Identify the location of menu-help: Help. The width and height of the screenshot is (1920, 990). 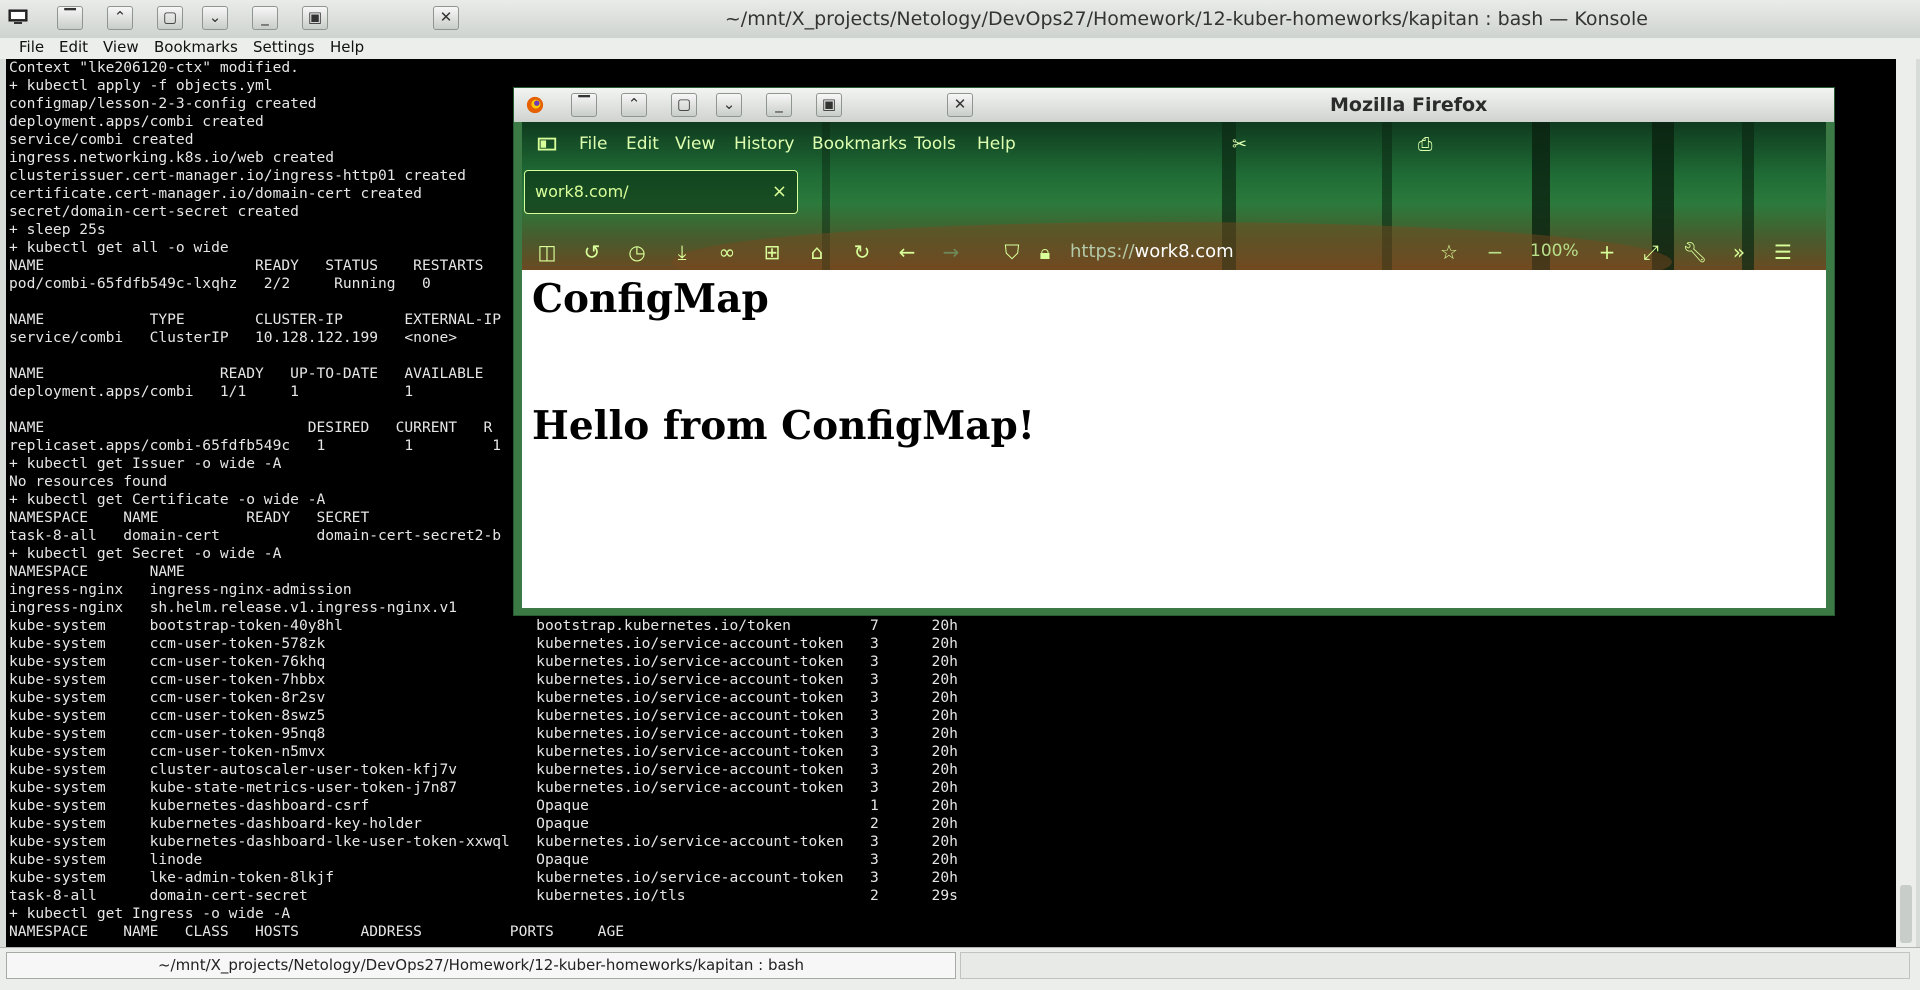
(347, 47).